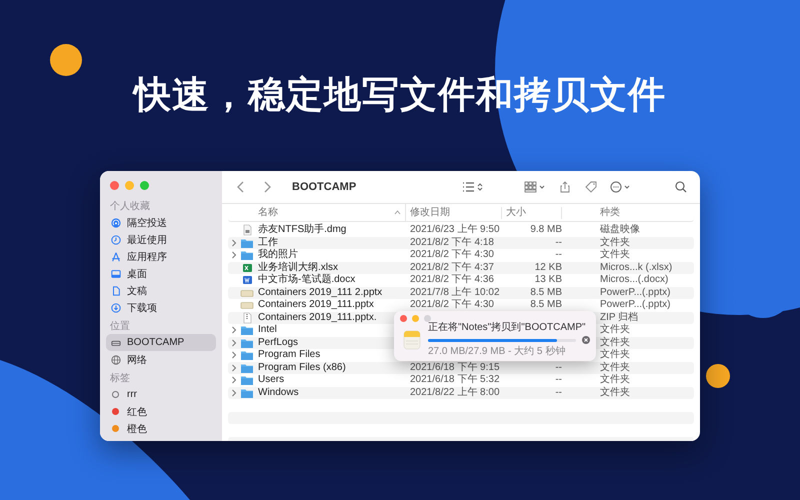 The width and height of the screenshot is (800, 500). I want to click on file-name: 业务培训大纲.xlsx, so click(298, 268).